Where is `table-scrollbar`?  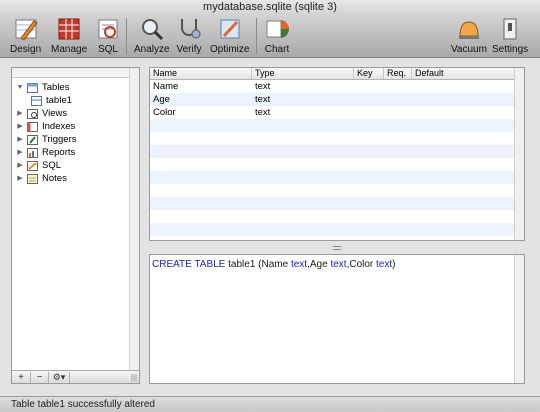 table-scrollbar is located at coordinates (519, 154).